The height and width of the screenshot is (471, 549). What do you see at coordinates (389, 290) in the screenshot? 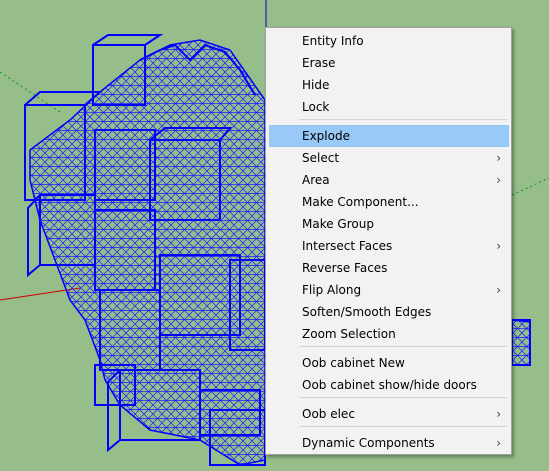
I see `menu-item-flip-along: Flip Along ›` at bounding box center [389, 290].